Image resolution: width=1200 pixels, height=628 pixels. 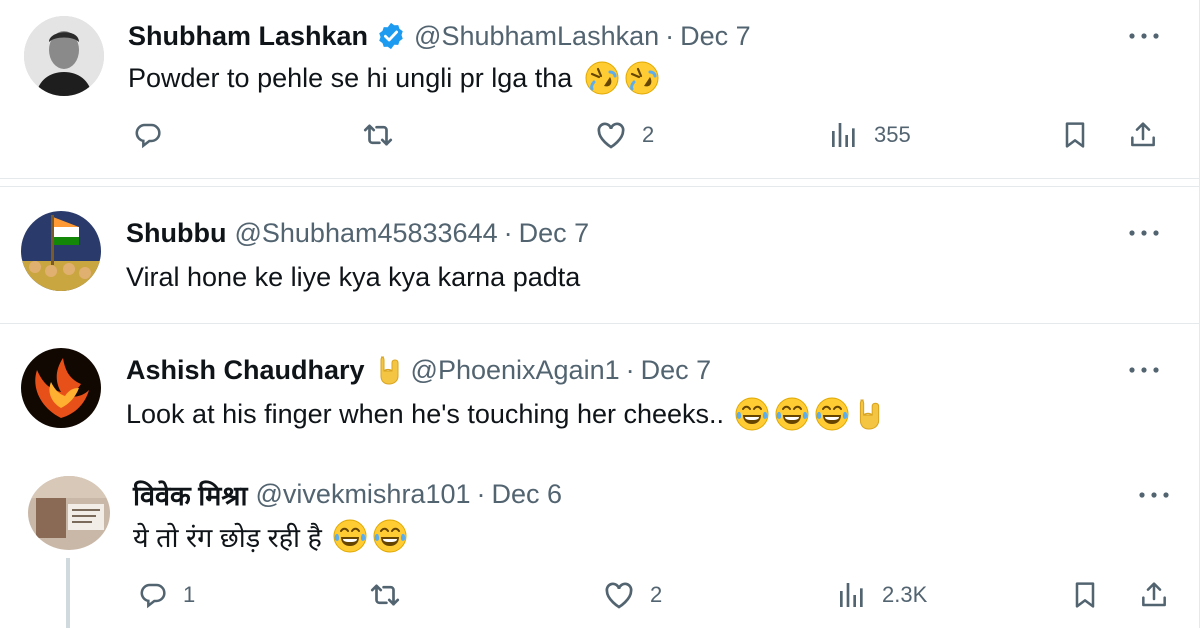 I want to click on tweet-text-content: Powder to pehle se hi ungli pr lga tha, so click(x=350, y=77).